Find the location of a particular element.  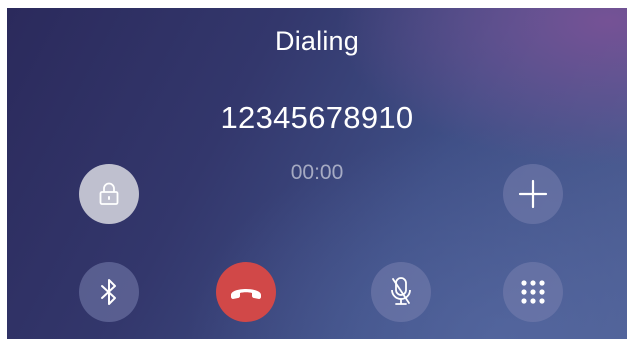

bluetooth-button is located at coordinates (109, 292).